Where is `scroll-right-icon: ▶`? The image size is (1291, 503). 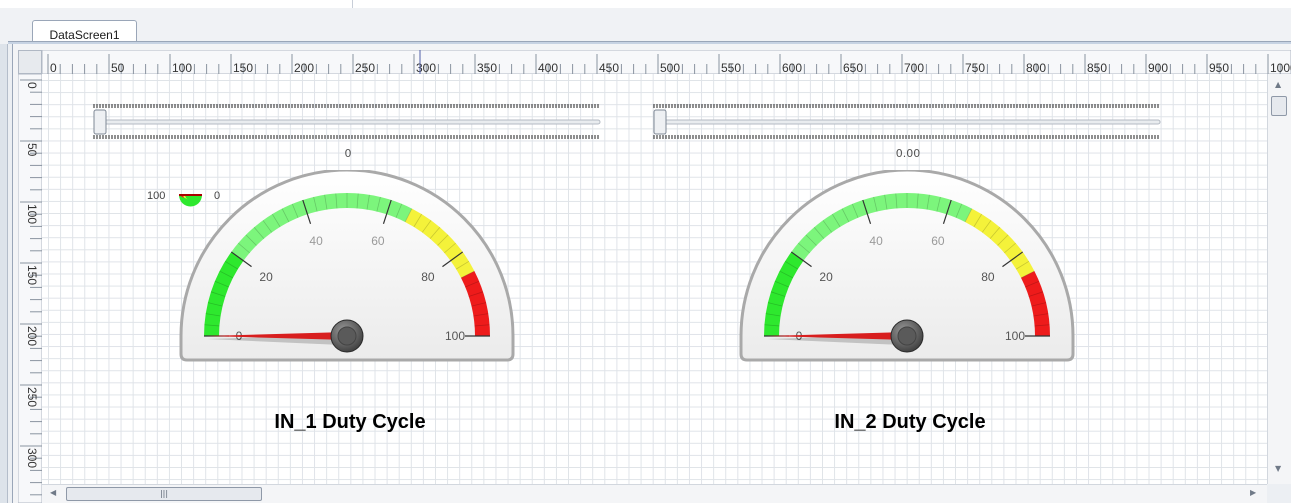
scroll-right-icon: ▶ is located at coordinates (1253, 492).